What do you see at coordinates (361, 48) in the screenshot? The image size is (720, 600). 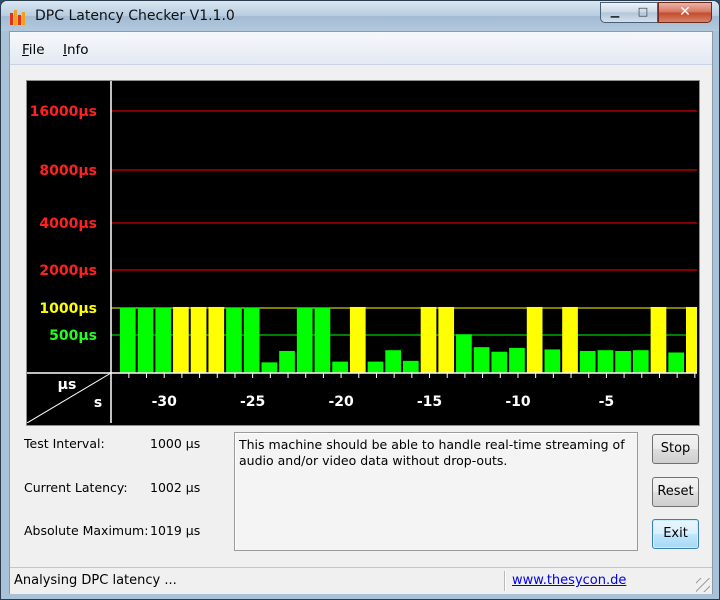 I see `menu-bar: File Info` at bounding box center [361, 48].